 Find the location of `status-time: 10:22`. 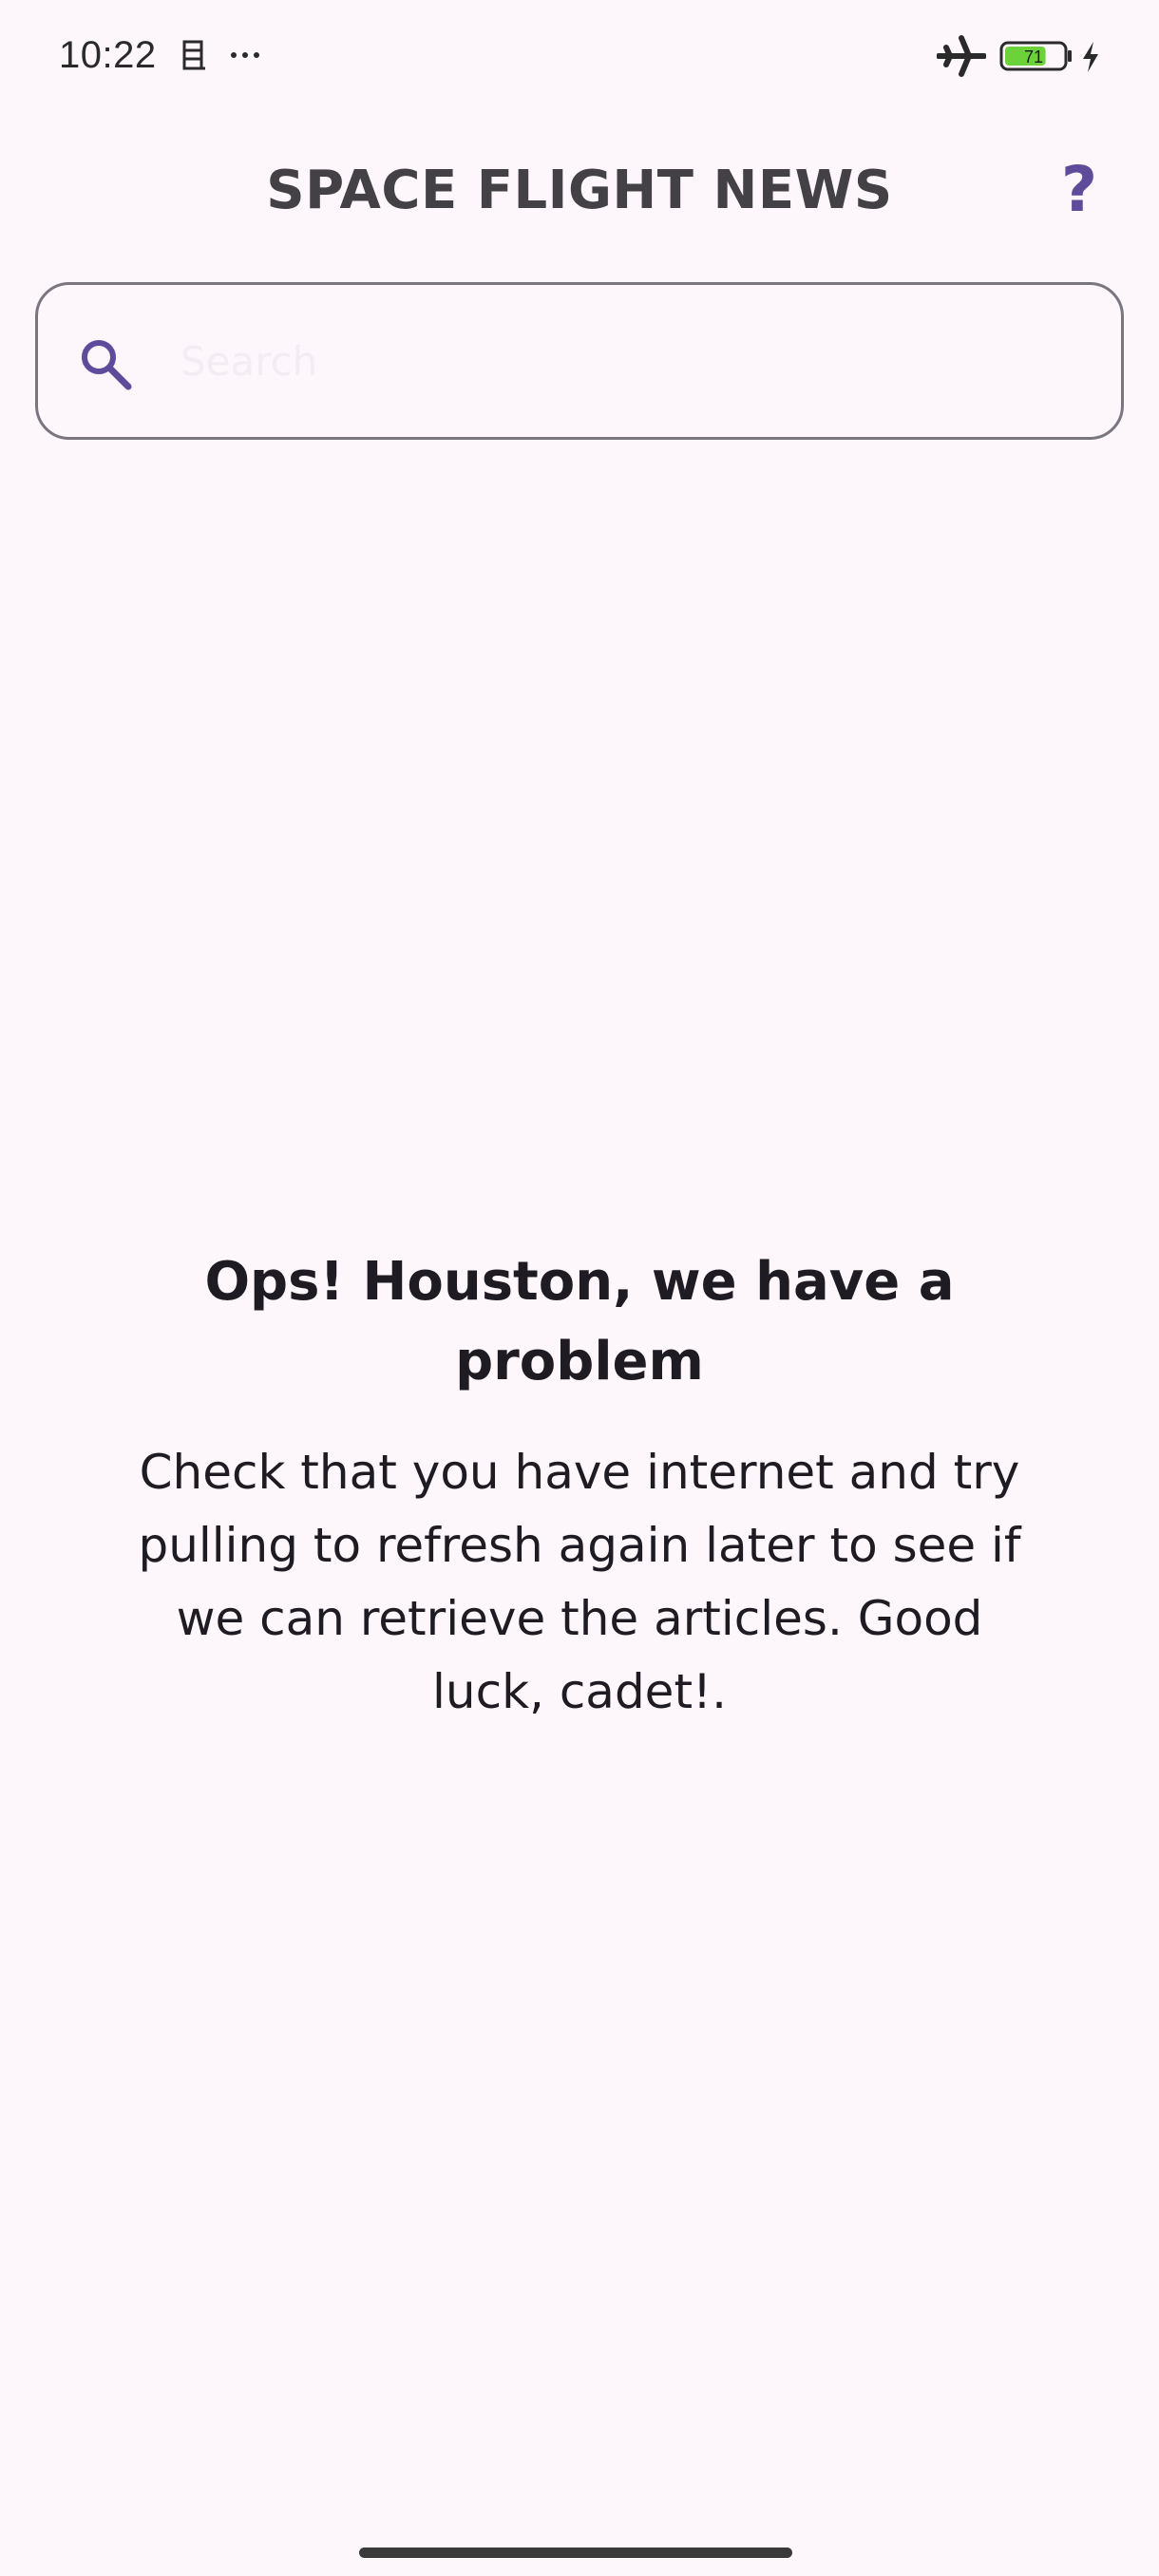

status-time: 10:22 is located at coordinates (108, 55).